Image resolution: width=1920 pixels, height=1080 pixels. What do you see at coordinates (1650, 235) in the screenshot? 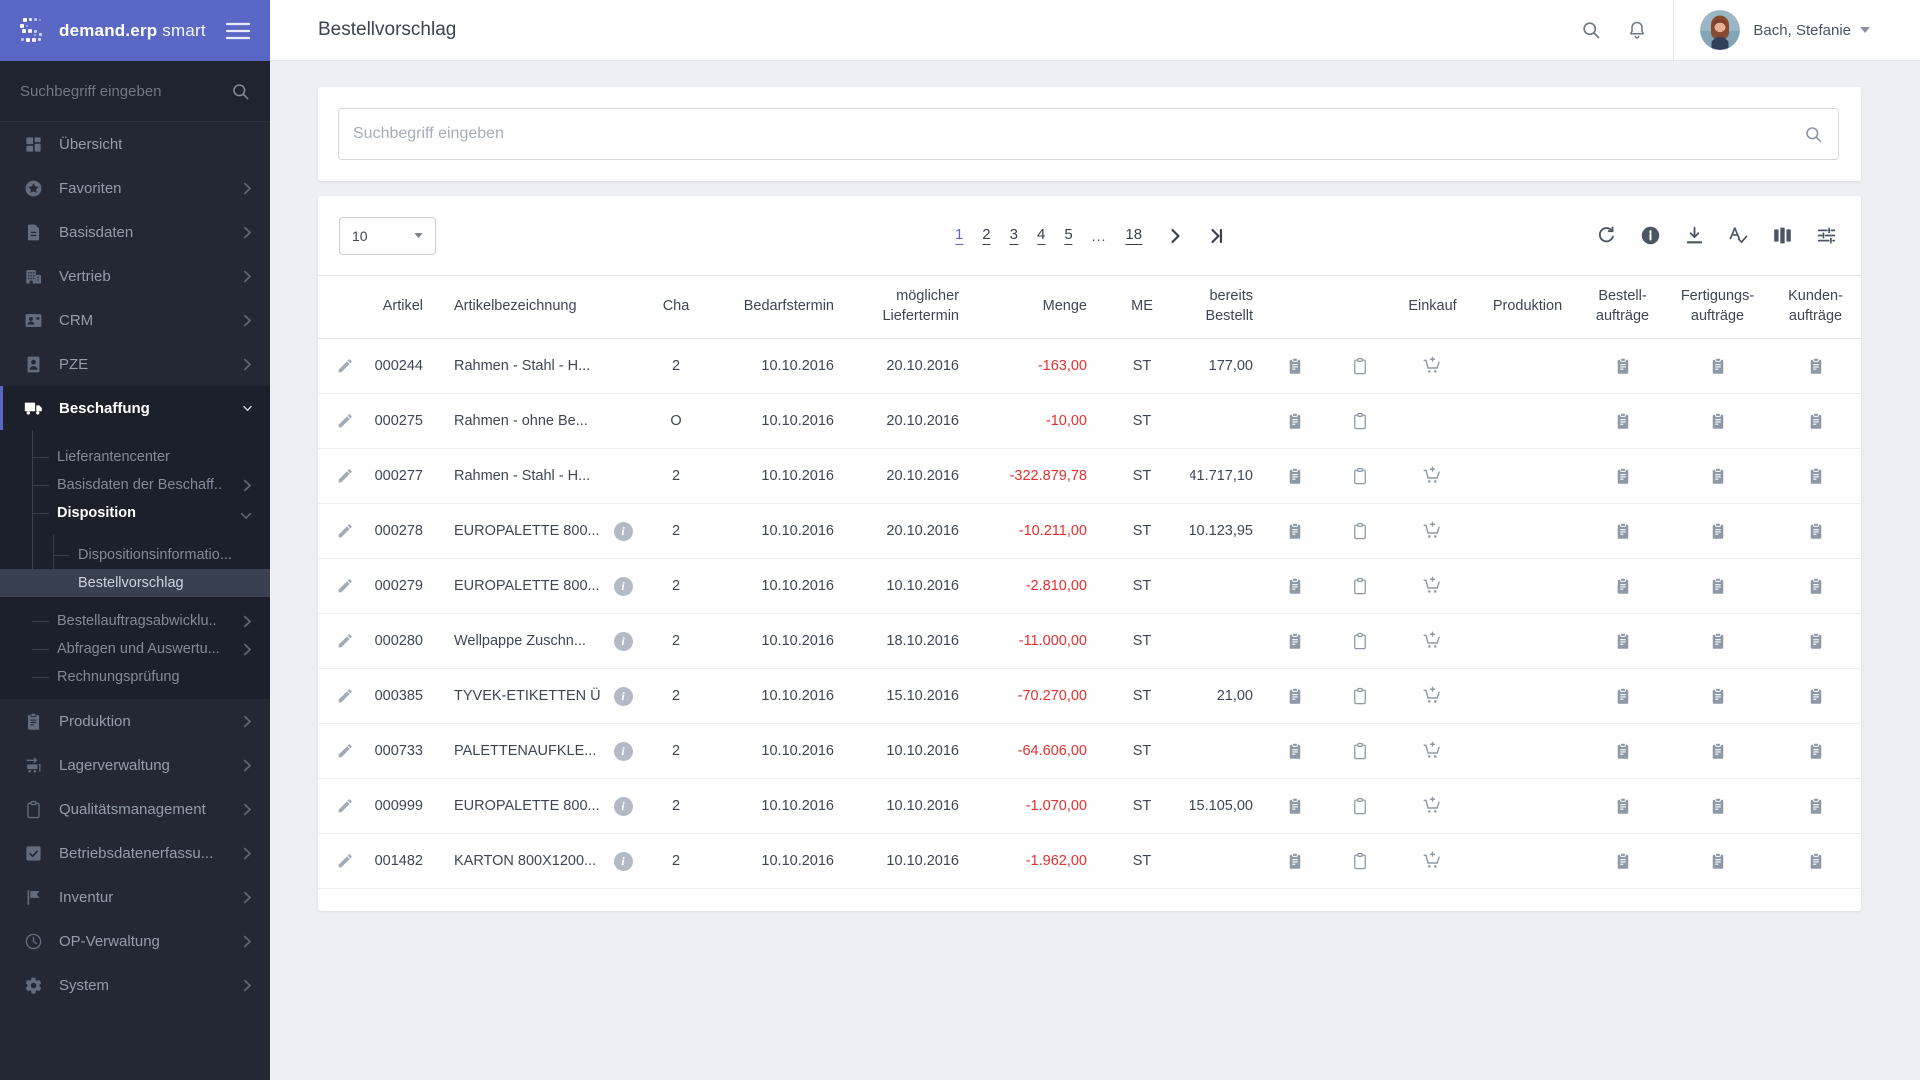
I see `info-icon` at bounding box center [1650, 235].